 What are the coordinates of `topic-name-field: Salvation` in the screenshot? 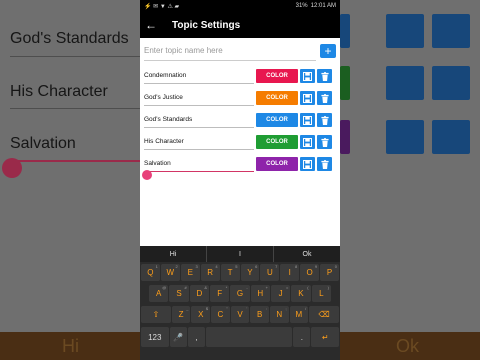 It's located at (199, 164).